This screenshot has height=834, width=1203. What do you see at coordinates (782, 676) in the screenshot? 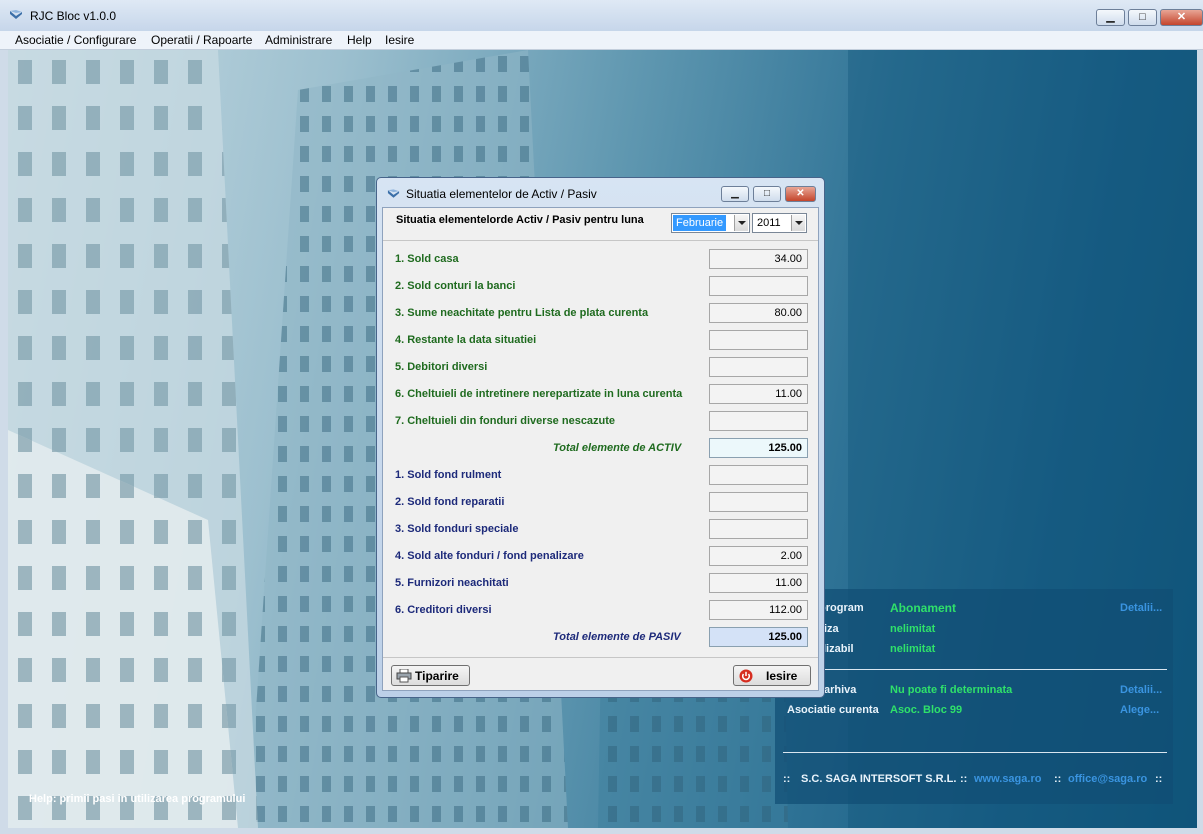
I see `exit-button-label: Iesire` at bounding box center [782, 676].